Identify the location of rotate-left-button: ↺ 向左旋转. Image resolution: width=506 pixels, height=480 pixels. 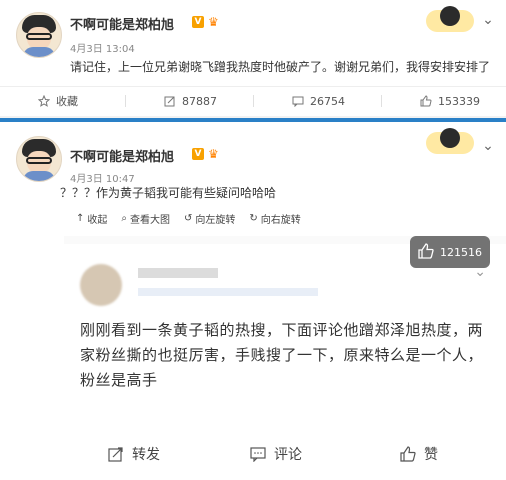
(209, 218).